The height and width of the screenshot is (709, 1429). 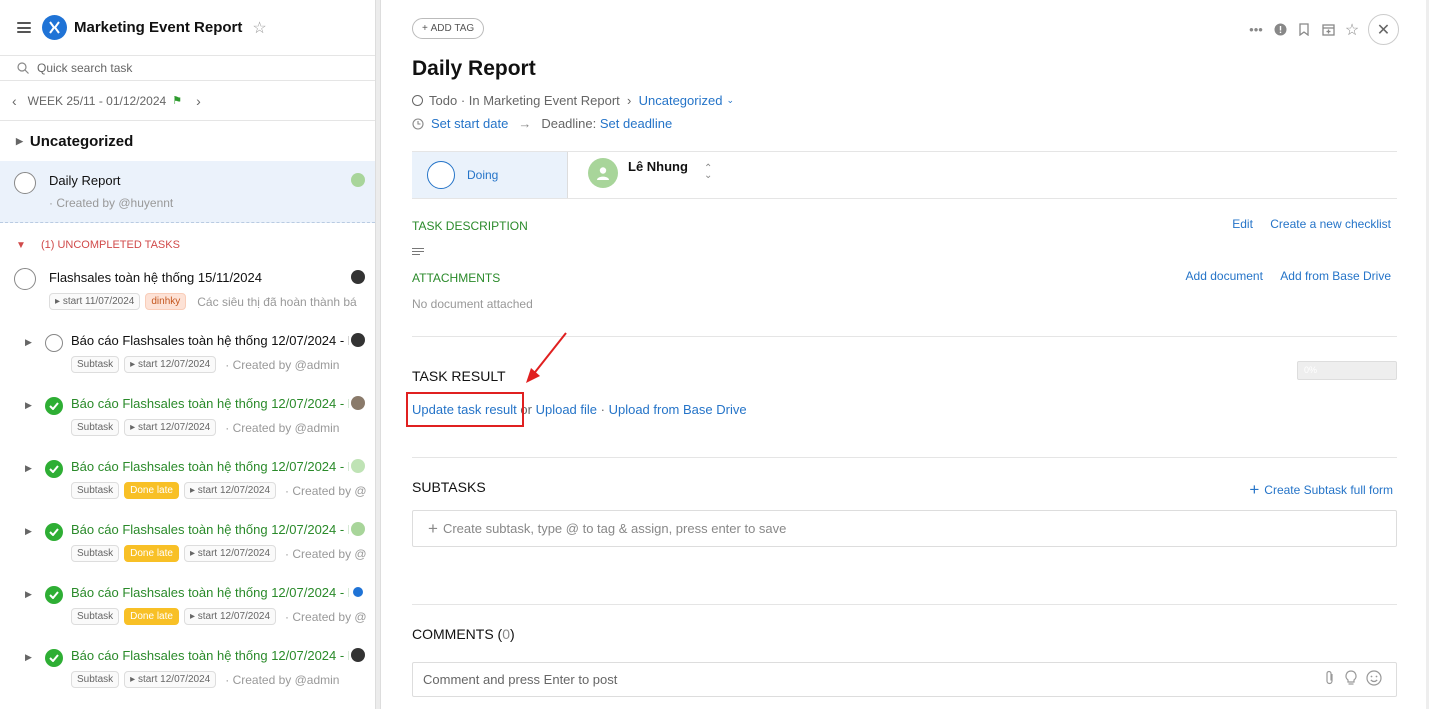 What do you see at coordinates (1256, 30) in the screenshot?
I see `more-icon: •••` at bounding box center [1256, 30].